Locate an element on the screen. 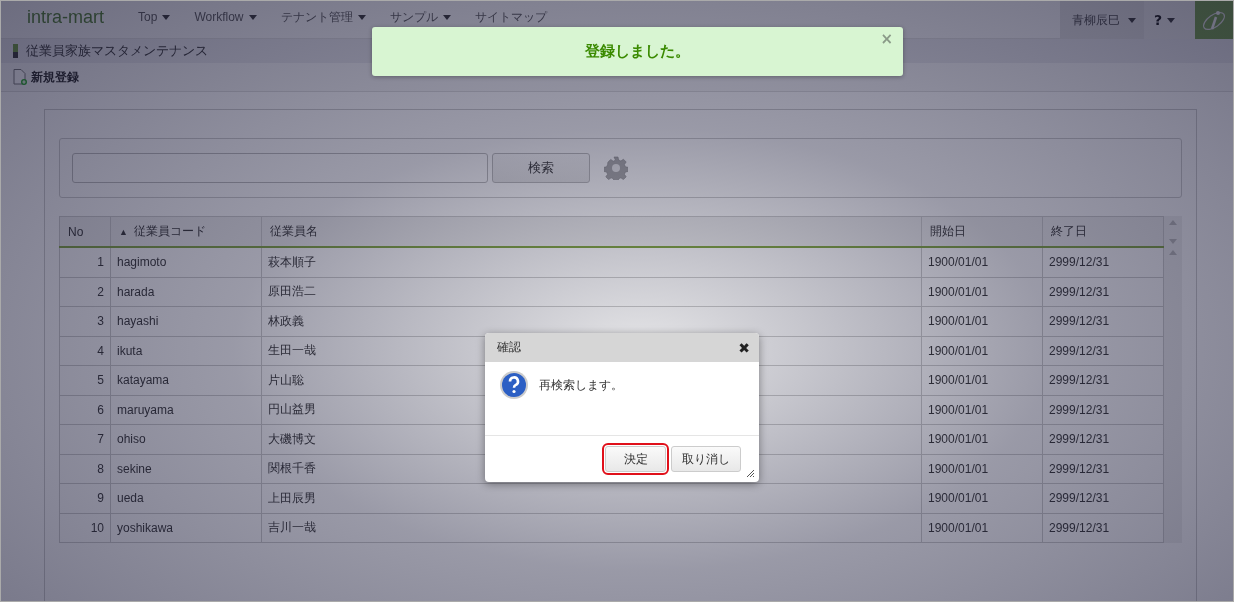  table-cell: ohiso is located at coordinates (186, 439).